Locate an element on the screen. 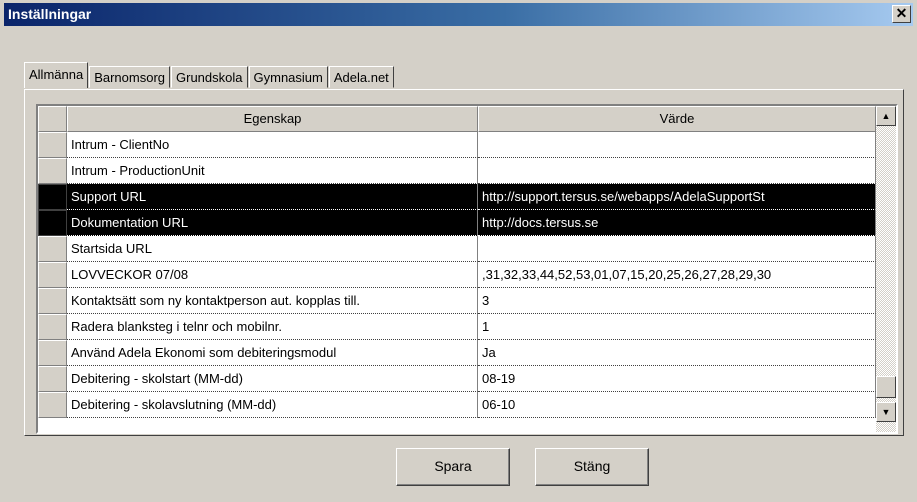  close-window-button: ✕ is located at coordinates (901, 14).